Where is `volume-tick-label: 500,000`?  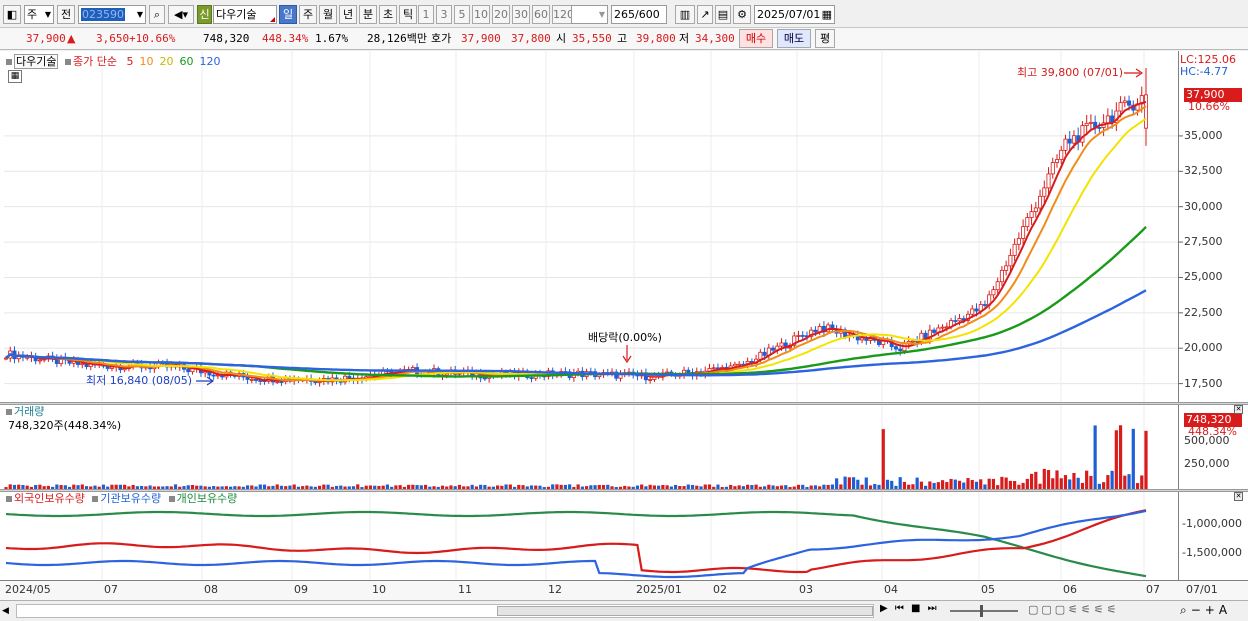 volume-tick-label: 500,000 is located at coordinates (1207, 440).